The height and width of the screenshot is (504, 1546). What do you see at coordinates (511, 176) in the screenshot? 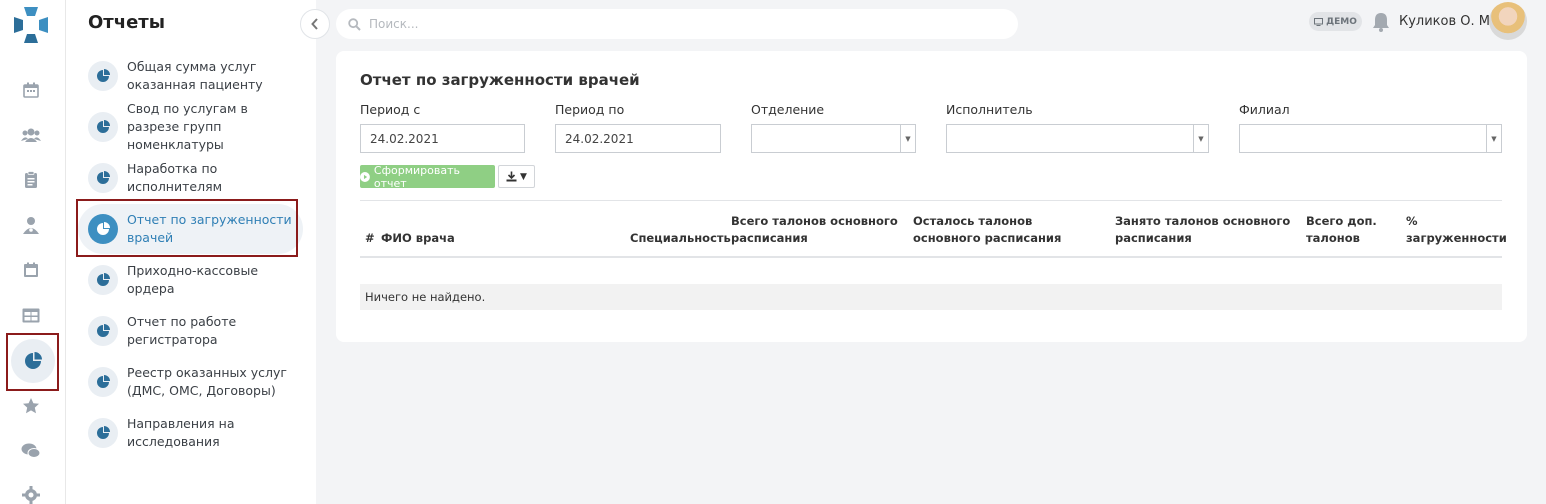
I see `download-icon` at bounding box center [511, 176].